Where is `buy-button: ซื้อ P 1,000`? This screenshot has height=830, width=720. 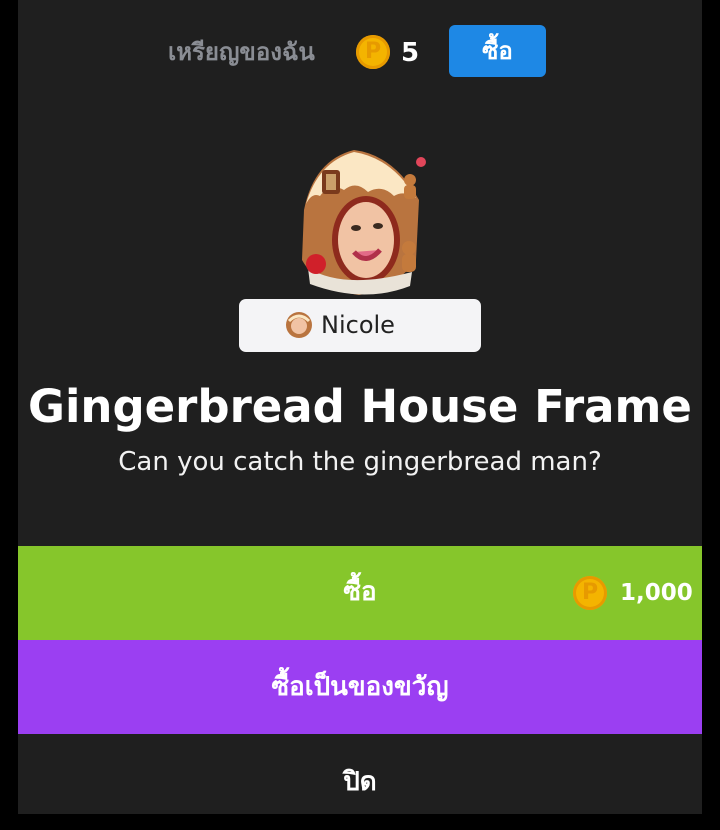 buy-button: ซื้อ P 1,000 is located at coordinates (360, 593).